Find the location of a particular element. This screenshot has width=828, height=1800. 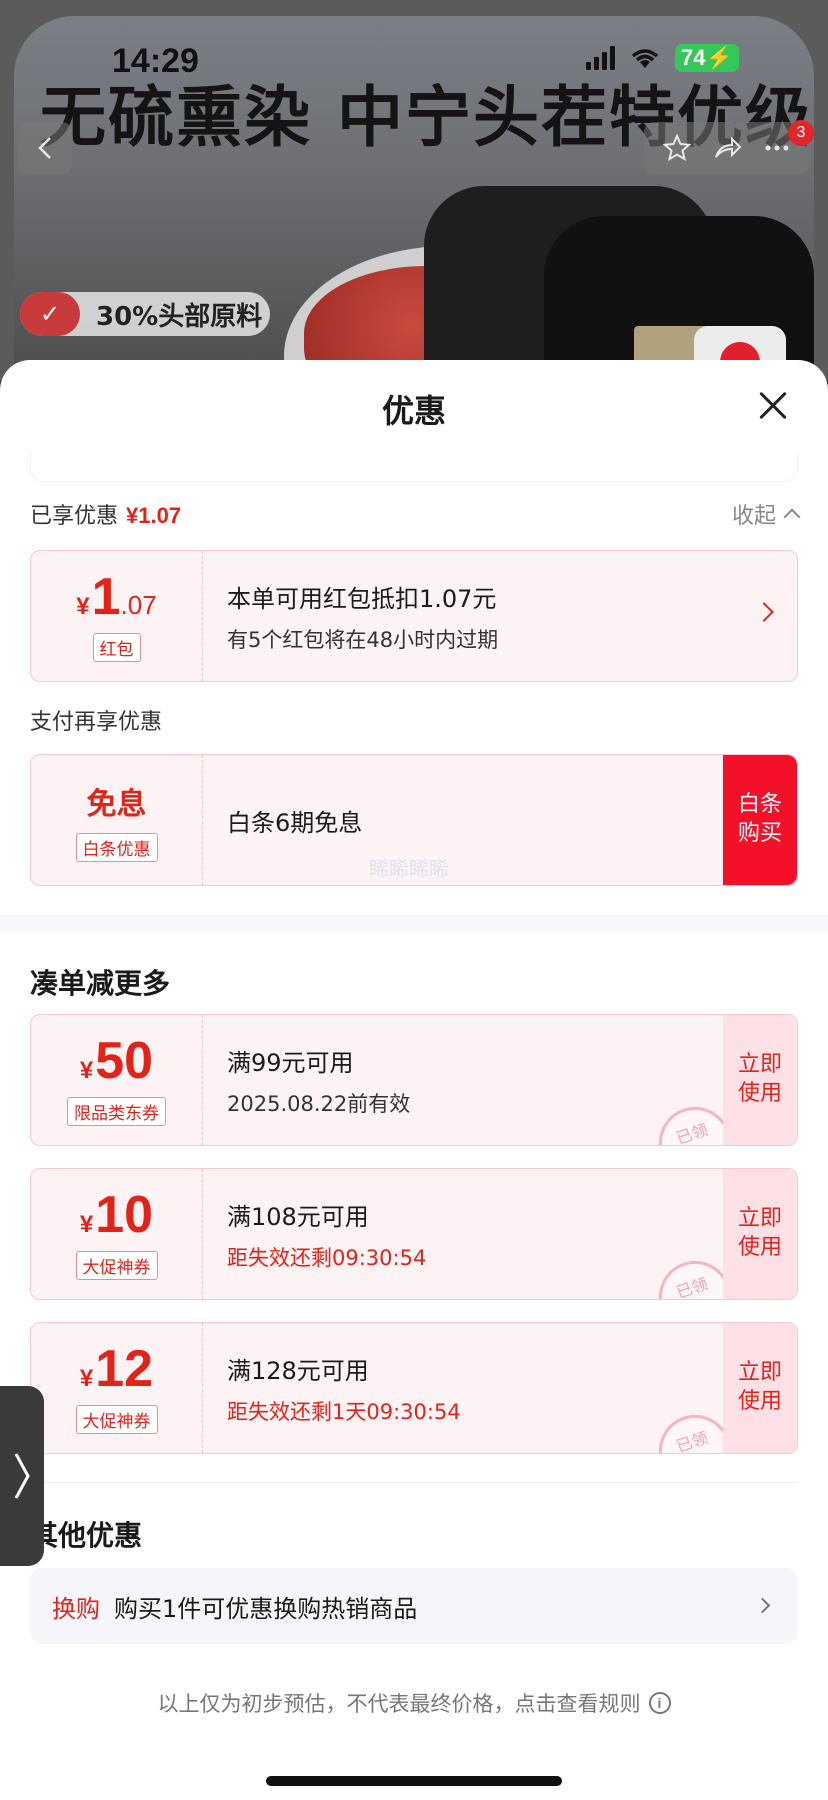

home-indicator is located at coordinates (414, 1781).